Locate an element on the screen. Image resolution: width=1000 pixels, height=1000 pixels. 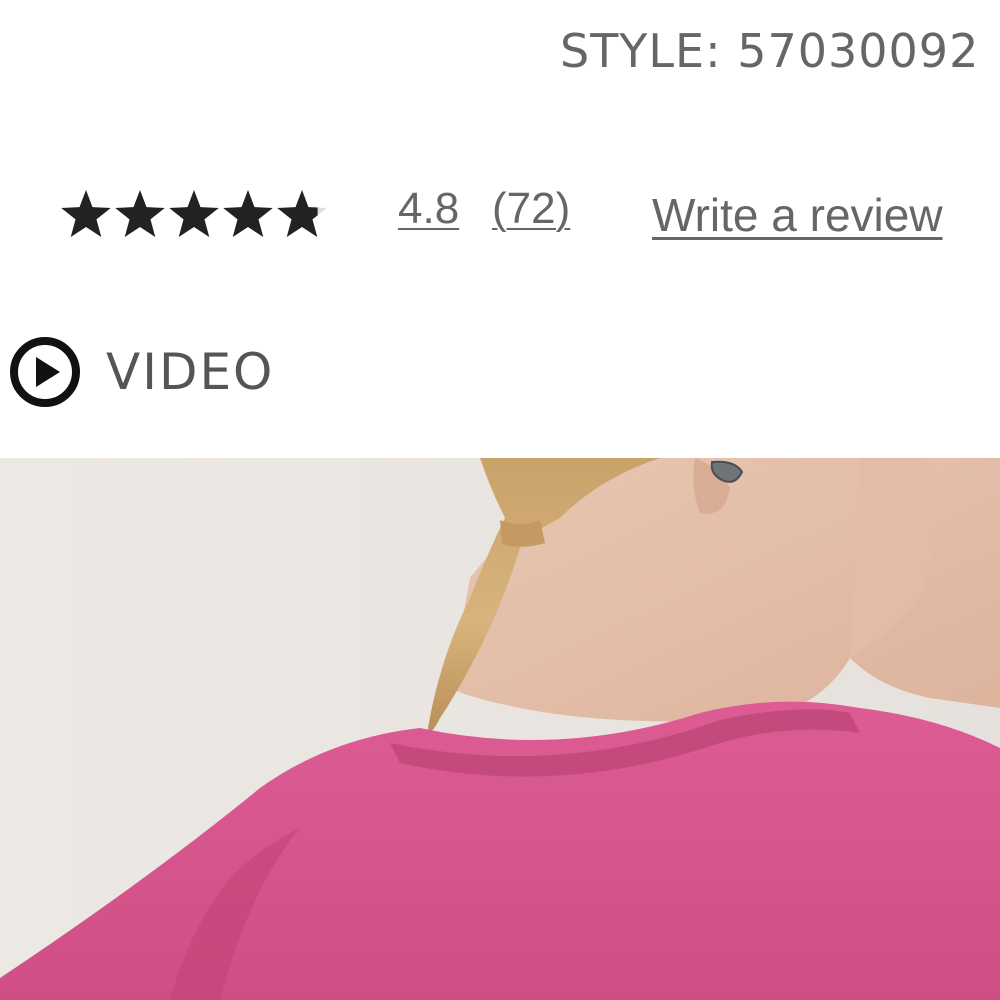
review-count-link: (72) is located at coordinates (531, 209).